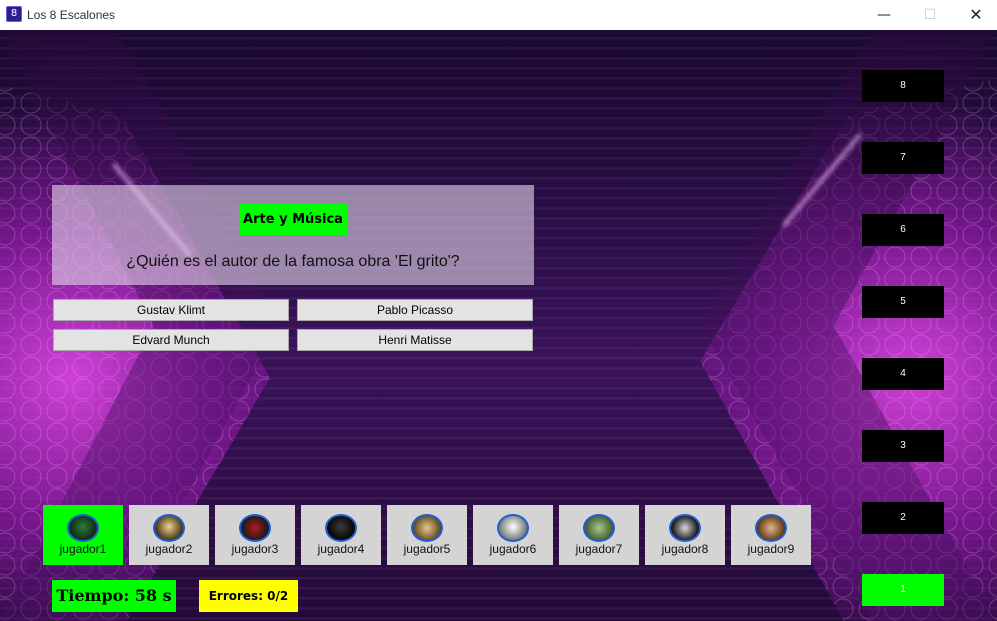 The width and height of the screenshot is (997, 621). I want to click on title-bar: 8 Los 8 Escalones — ☐ ✕, so click(498, 15).